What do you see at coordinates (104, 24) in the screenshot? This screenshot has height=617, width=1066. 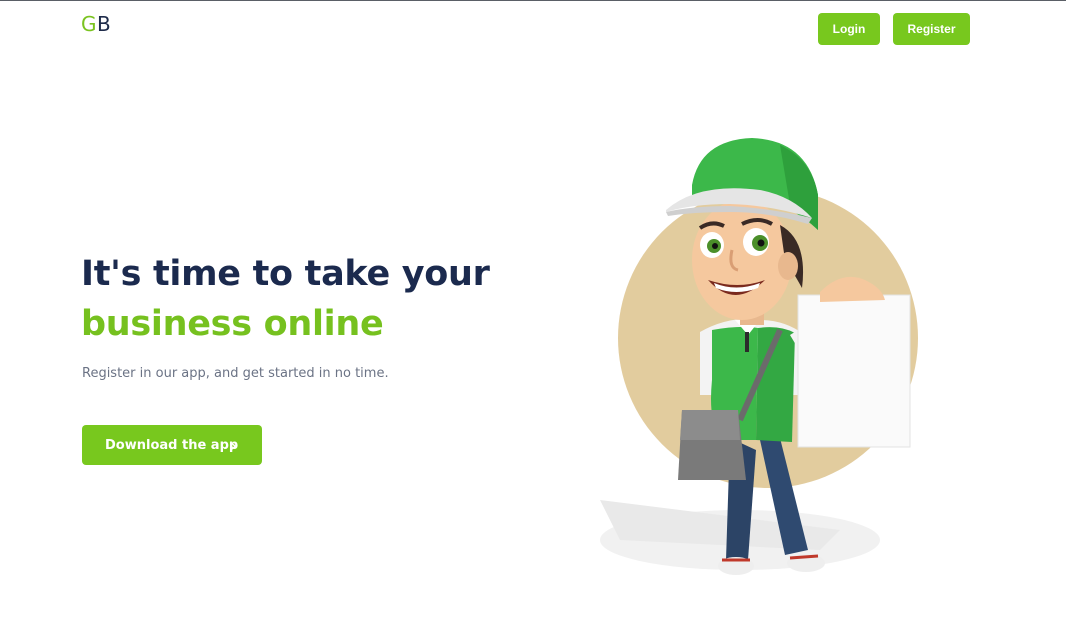 I see `logo-letter-b: B` at bounding box center [104, 24].